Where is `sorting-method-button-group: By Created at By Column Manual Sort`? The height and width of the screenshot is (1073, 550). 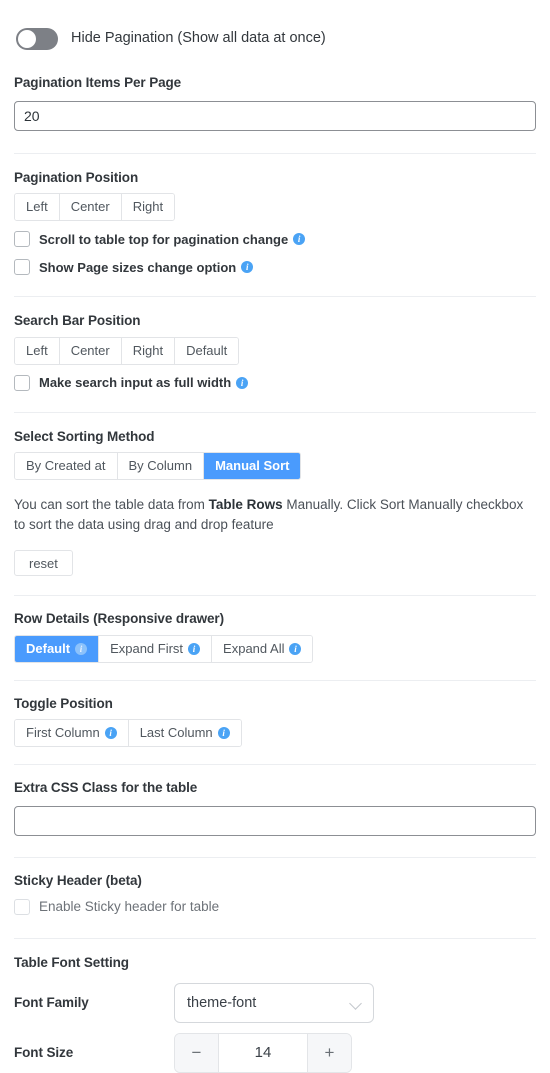 sorting-method-button-group: By Created at By Column Manual Sort is located at coordinates (158, 466).